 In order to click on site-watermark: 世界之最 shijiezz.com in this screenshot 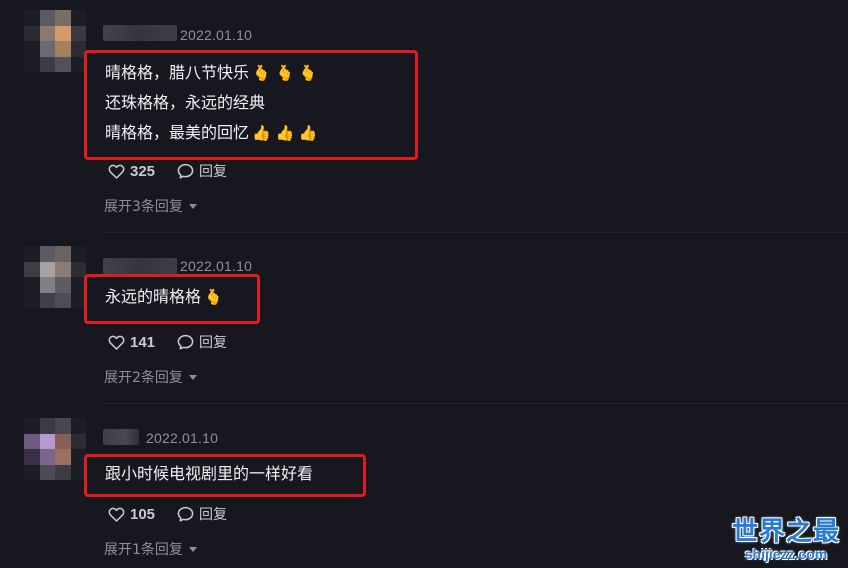, I will do `click(786, 540)`.